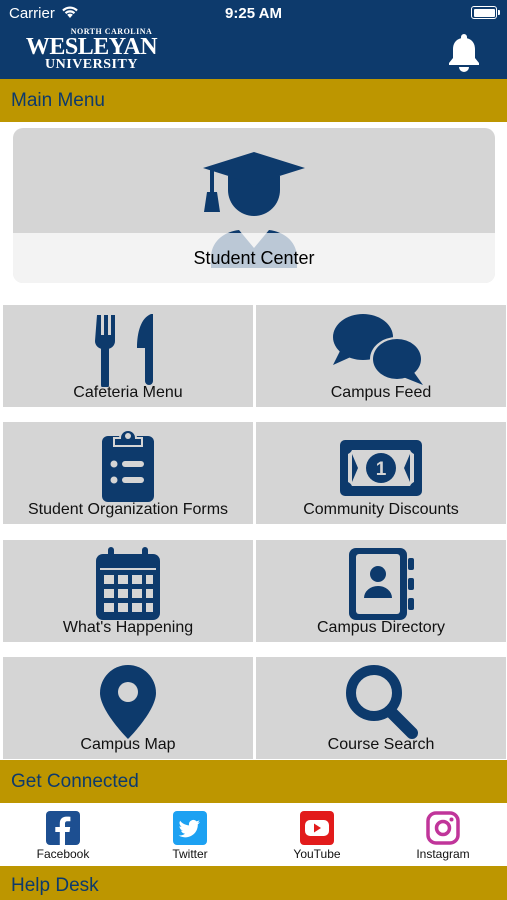 This screenshot has width=507, height=900. I want to click on help-desk-header: Help Desk, so click(253, 883).